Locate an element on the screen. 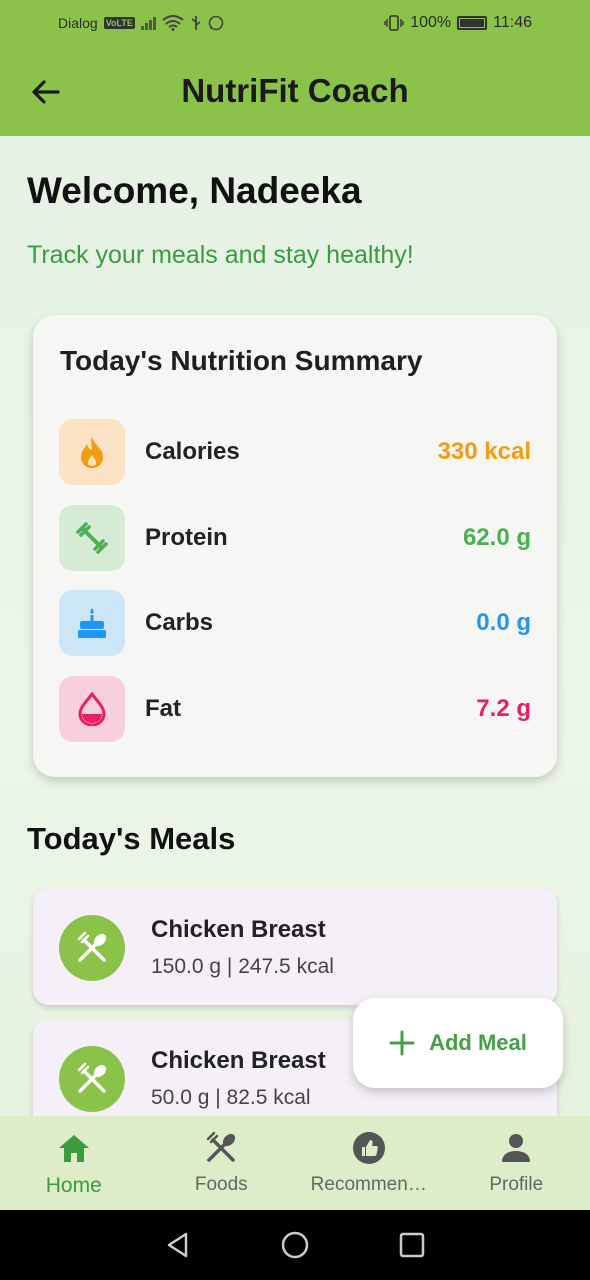  system-home-button is located at coordinates (295, 1245).